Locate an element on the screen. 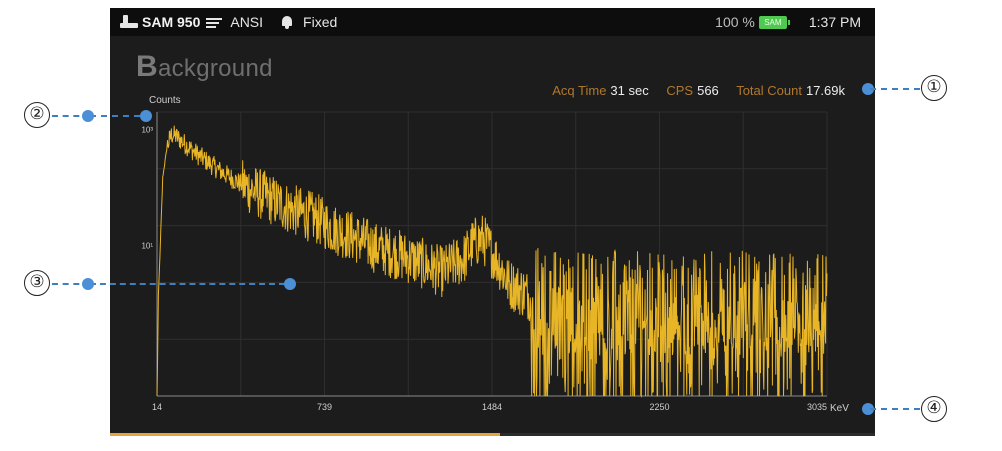  acquisition-progress is located at coordinates (492, 434).